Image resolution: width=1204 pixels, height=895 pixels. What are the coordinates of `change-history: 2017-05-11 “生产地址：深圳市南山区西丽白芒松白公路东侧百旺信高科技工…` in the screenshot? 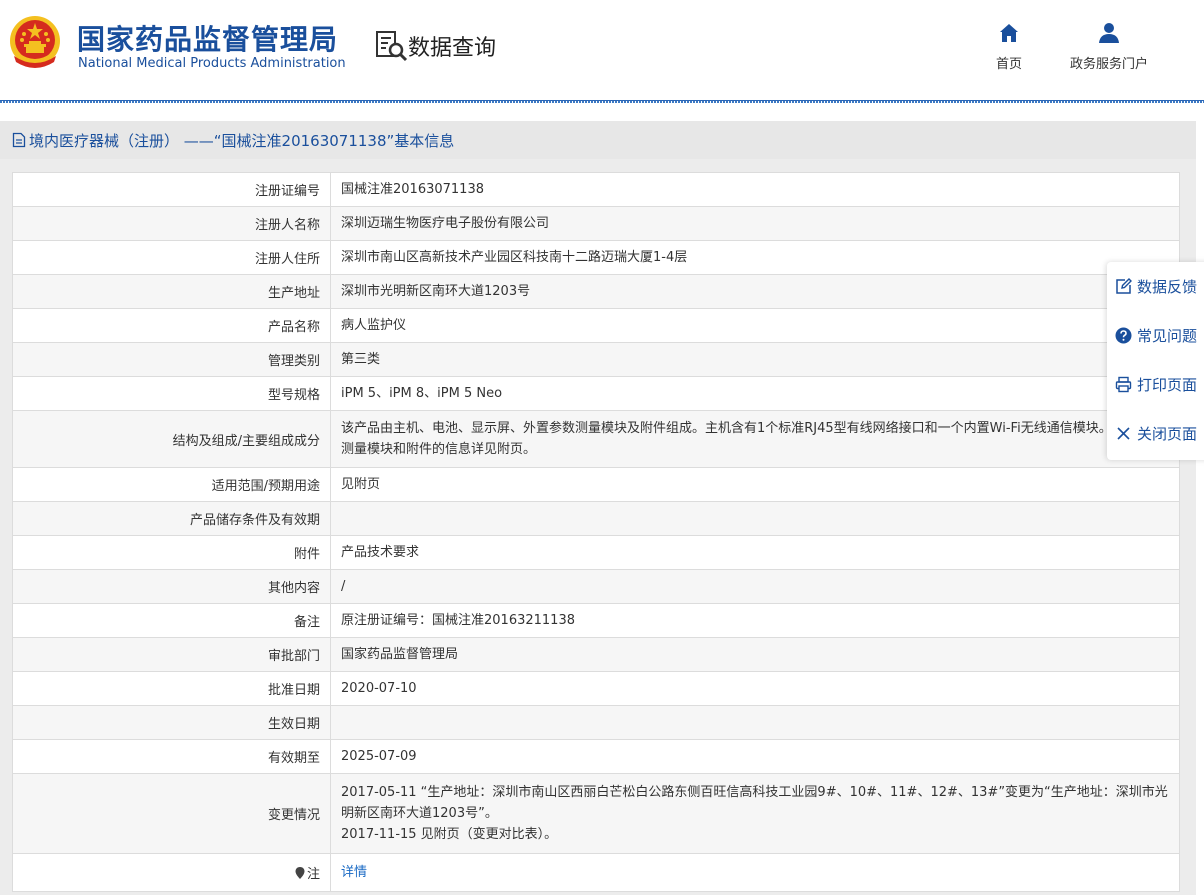 It's located at (755, 813).